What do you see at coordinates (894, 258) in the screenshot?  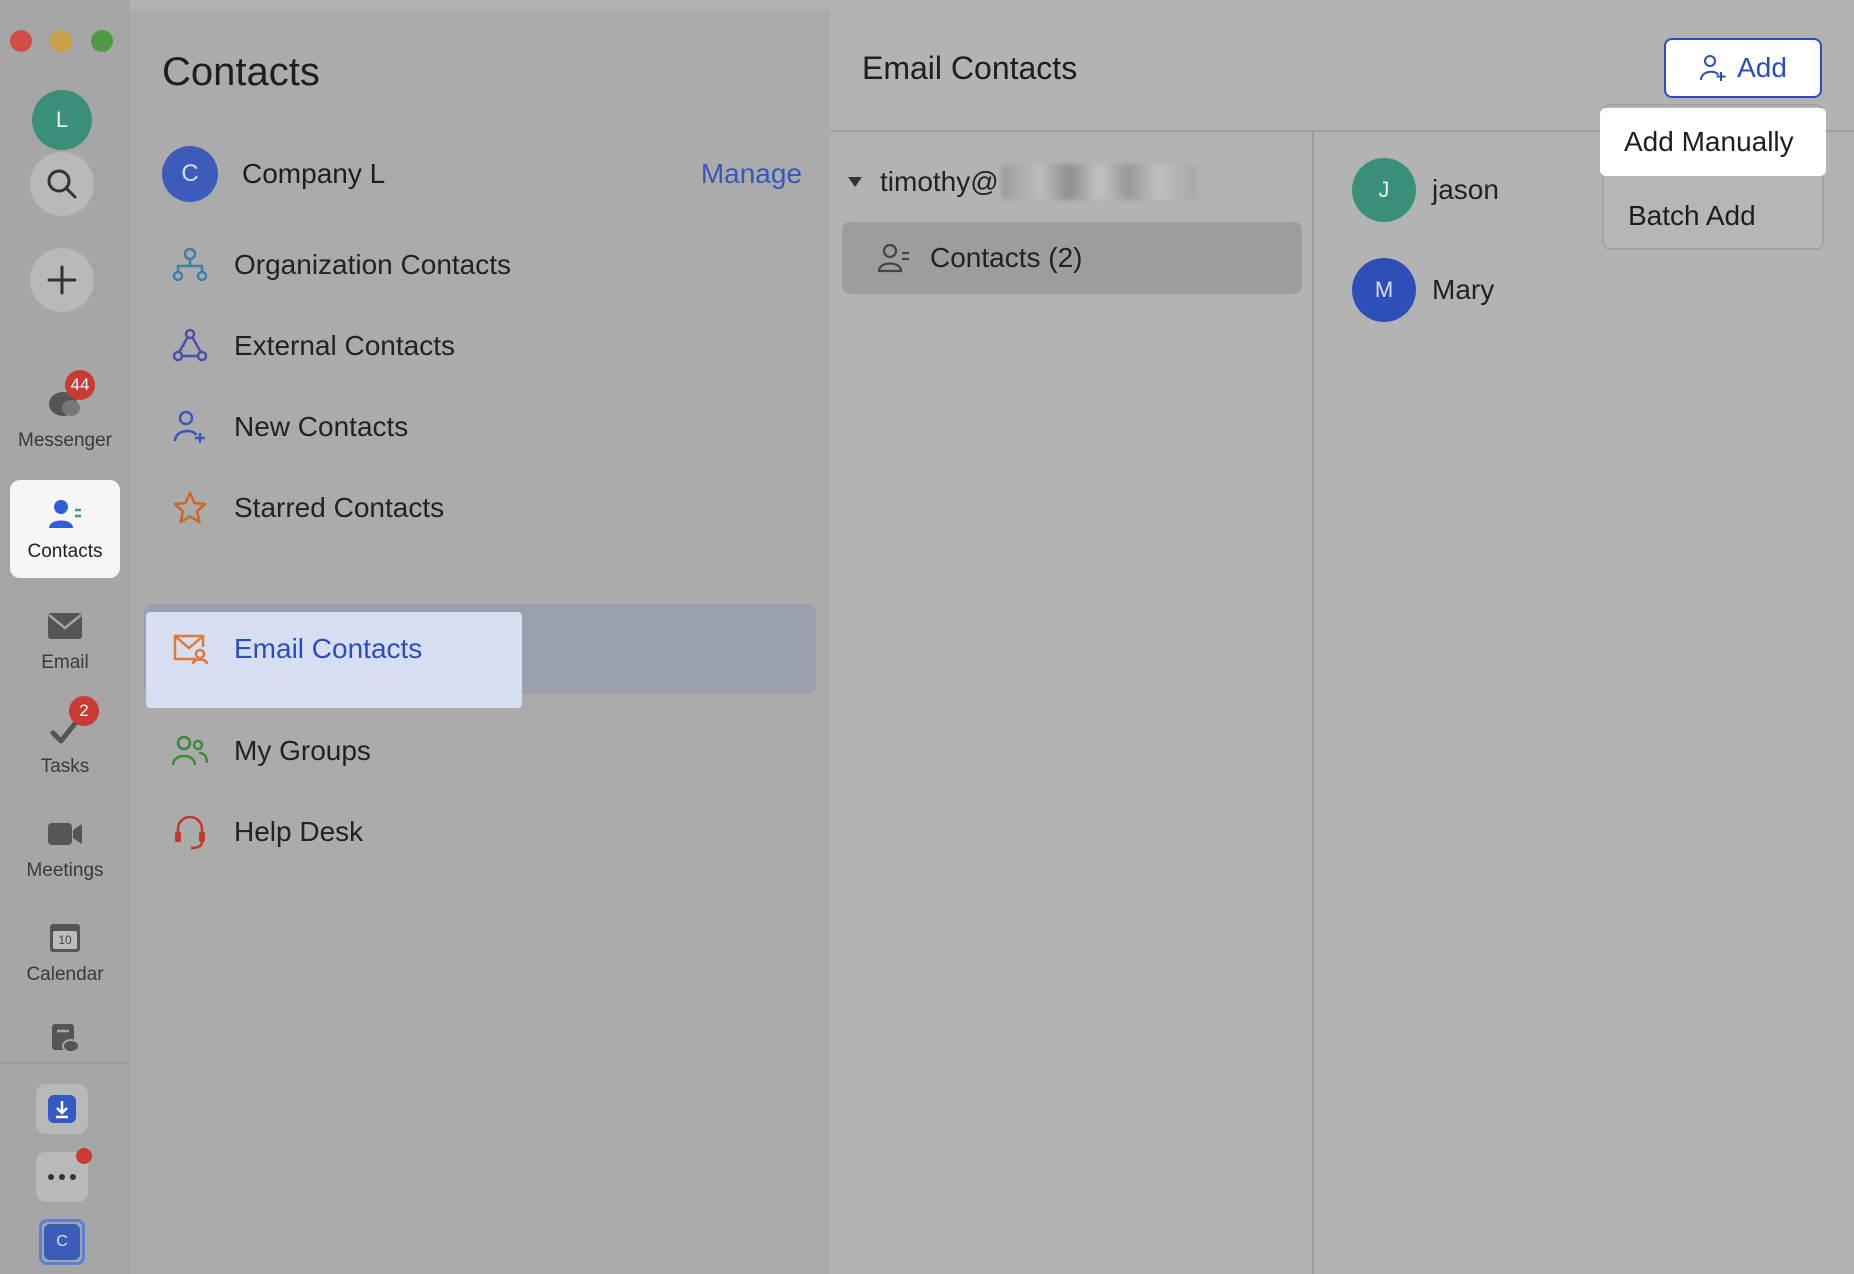 I see `contacts-list-icon` at bounding box center [894, 258].